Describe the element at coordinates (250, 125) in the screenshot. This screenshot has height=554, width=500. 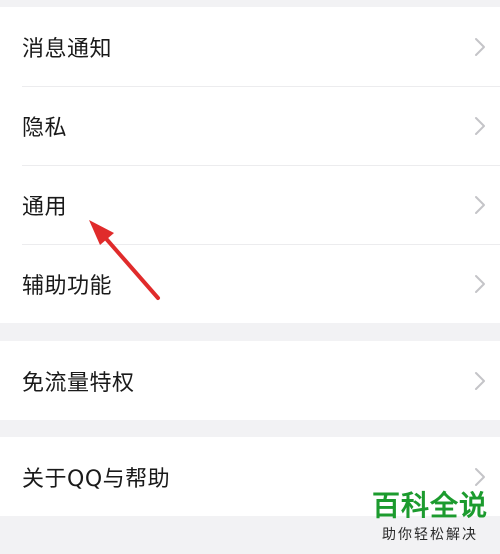
I see `settings-item-privacy: 隐私` at that location.